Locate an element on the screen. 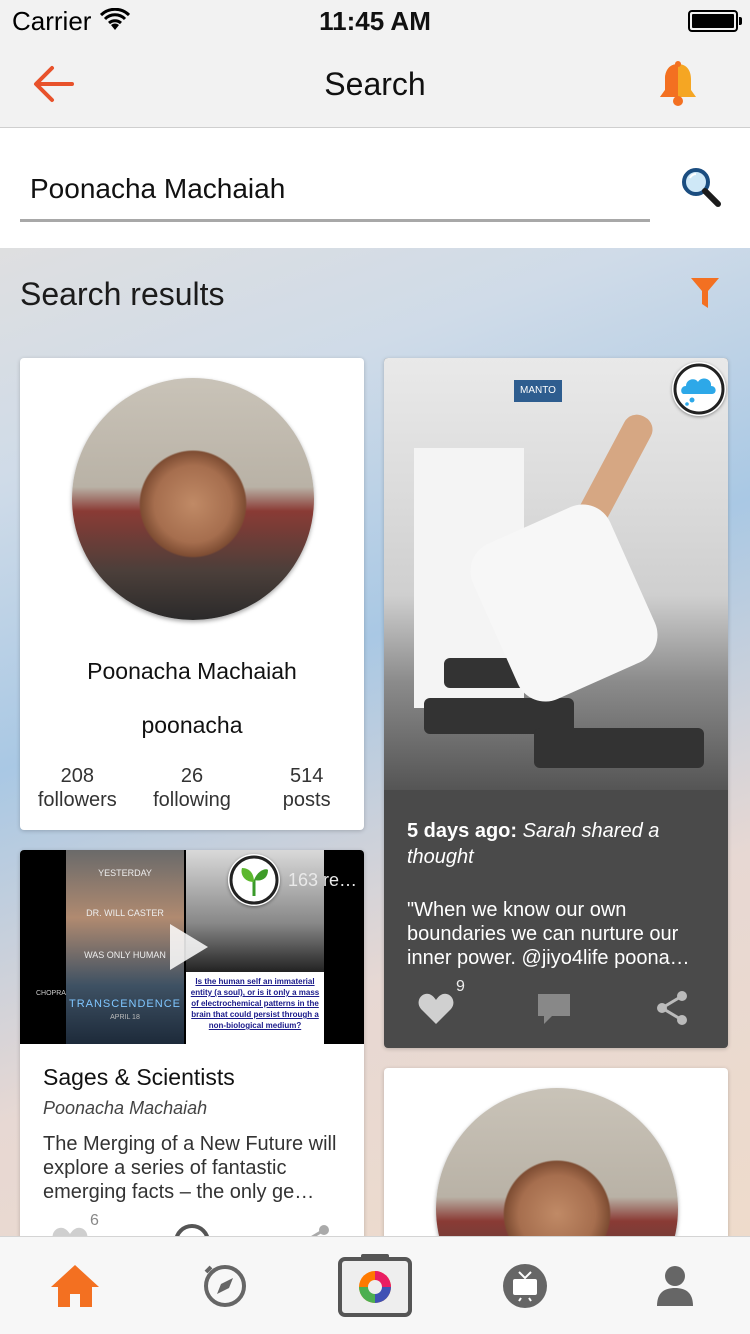 This screenshot has width=750, height=1334. heart-icon is located at coordinates (436, 1008).